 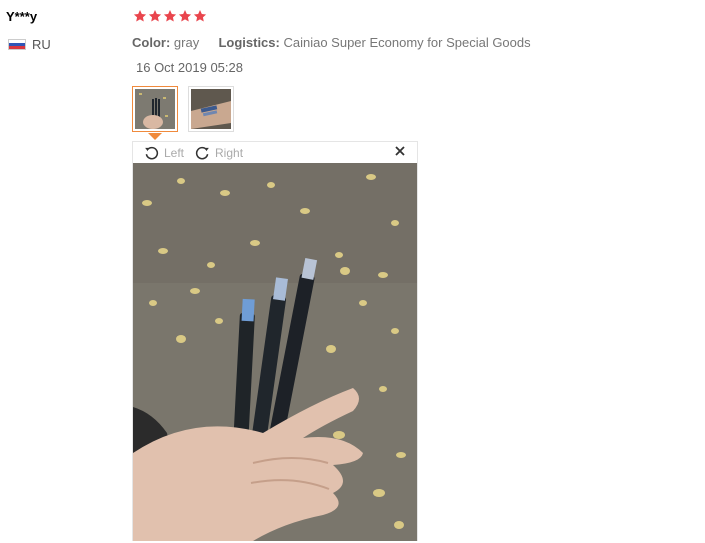 What do you see at coordinates (151, 42) in the screenshot?
I see `color-label: Color:` at bounding box center [151, 42].